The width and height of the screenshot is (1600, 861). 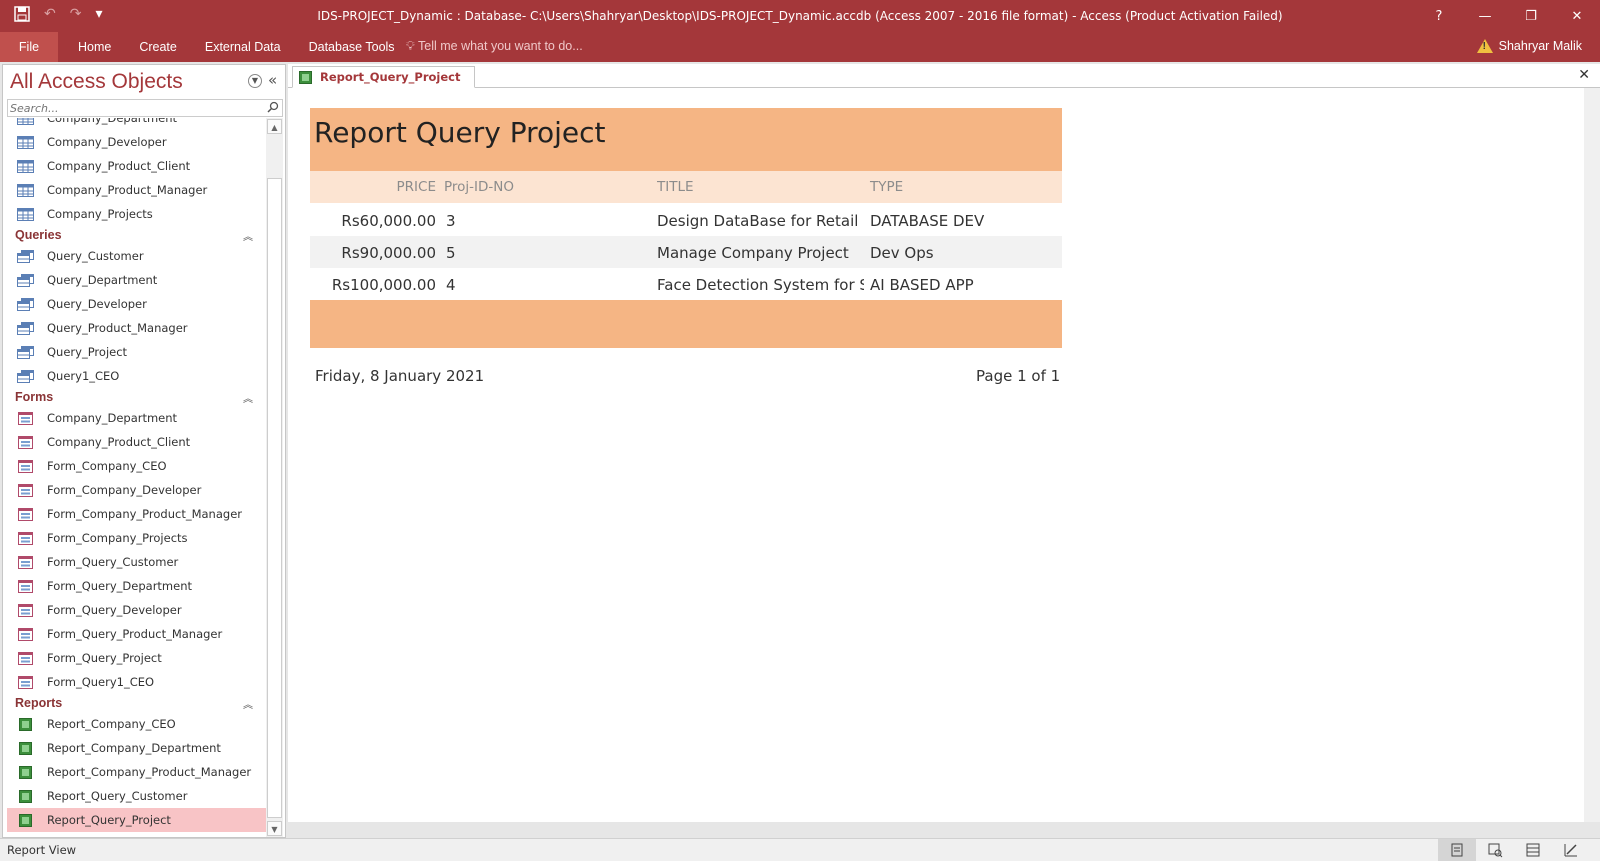 I want to click on help-button: ?, so click(x=1439, y=16).